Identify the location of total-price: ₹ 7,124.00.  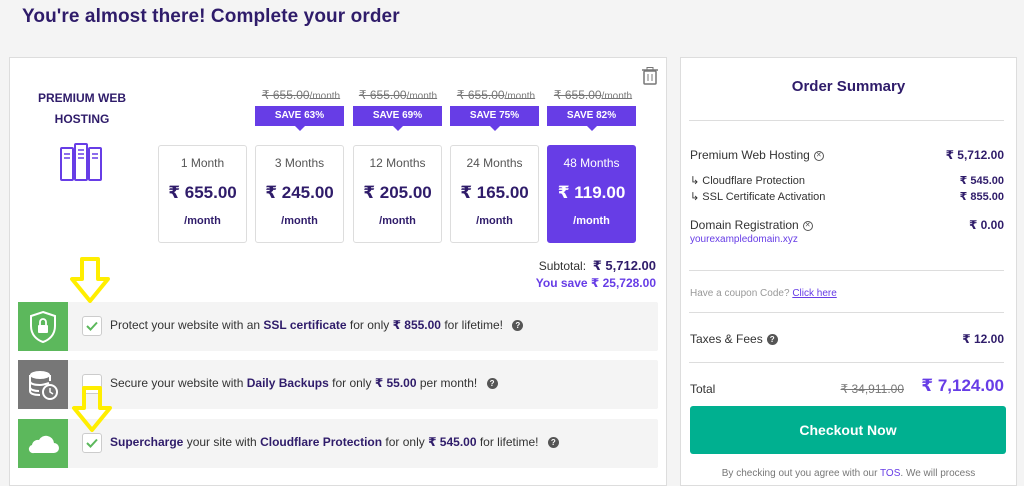
(962, 385).